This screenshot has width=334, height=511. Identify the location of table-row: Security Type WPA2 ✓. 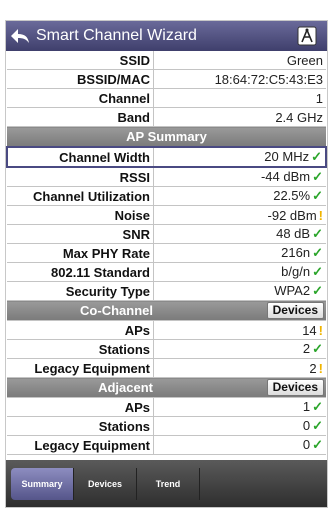
(166, 291).